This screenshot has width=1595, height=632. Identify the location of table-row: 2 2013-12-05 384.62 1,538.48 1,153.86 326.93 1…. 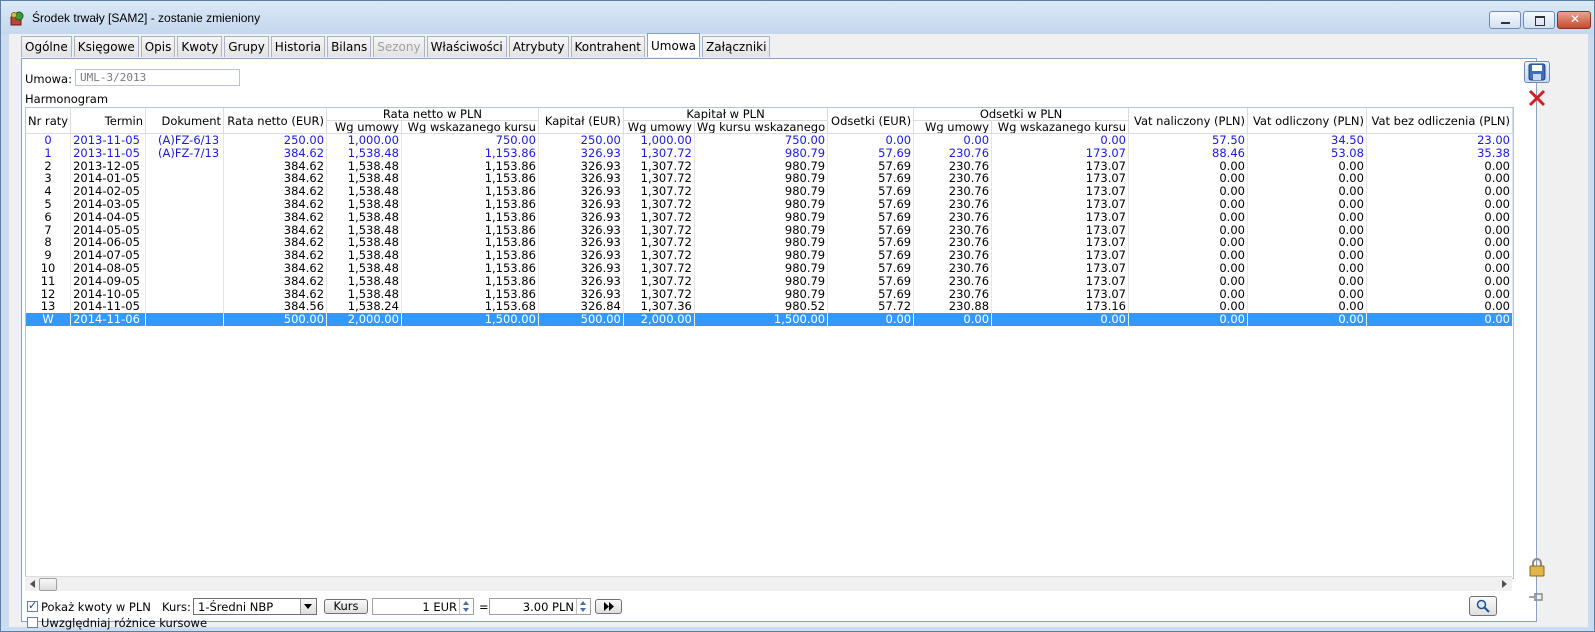
(769, 166).